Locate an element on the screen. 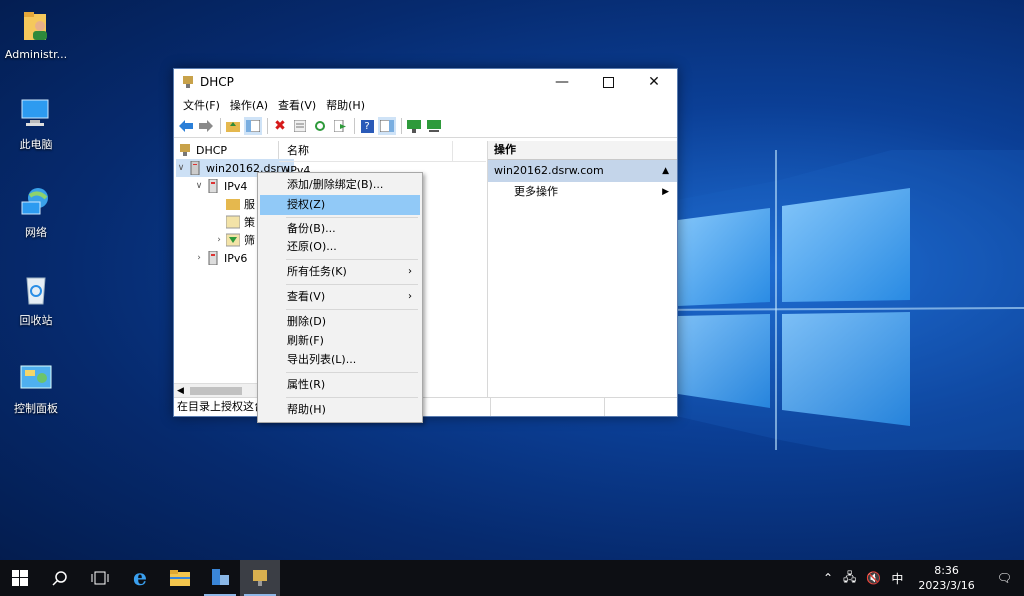 This screenshot has height=596, width=1024. show-hide-tree-button is located at coordinates (253, 126).